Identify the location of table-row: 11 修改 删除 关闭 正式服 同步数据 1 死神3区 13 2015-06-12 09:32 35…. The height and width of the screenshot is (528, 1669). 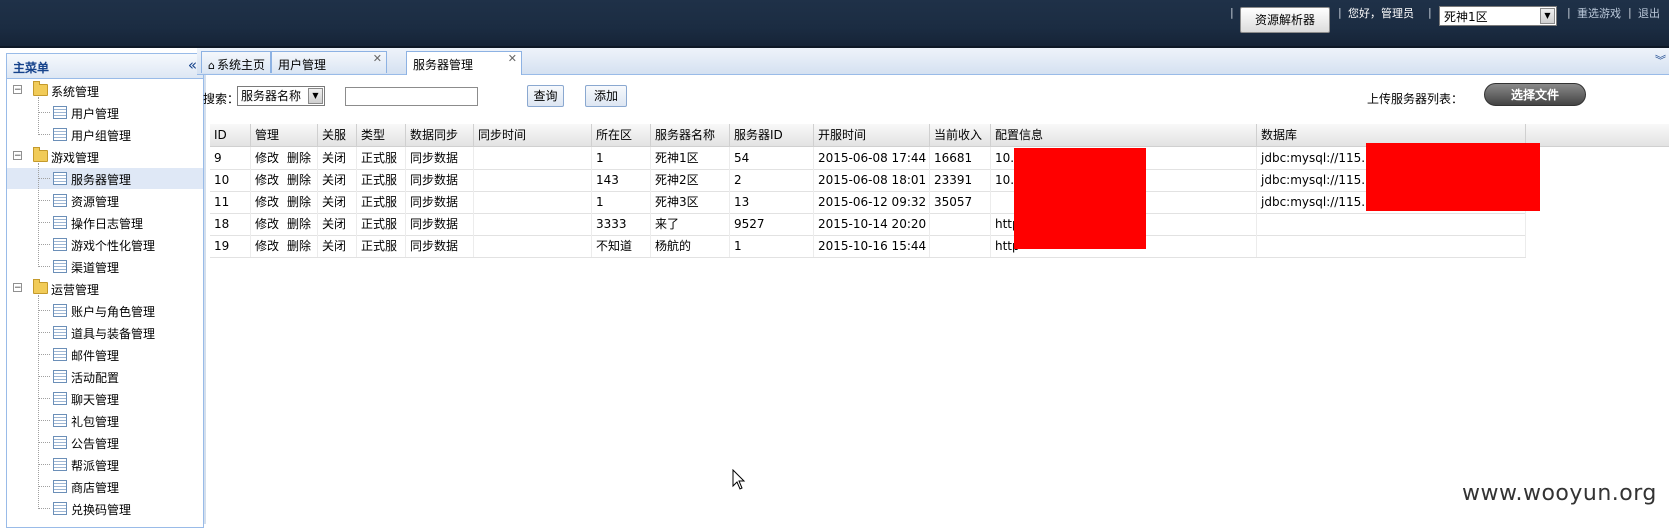
(868, 202).